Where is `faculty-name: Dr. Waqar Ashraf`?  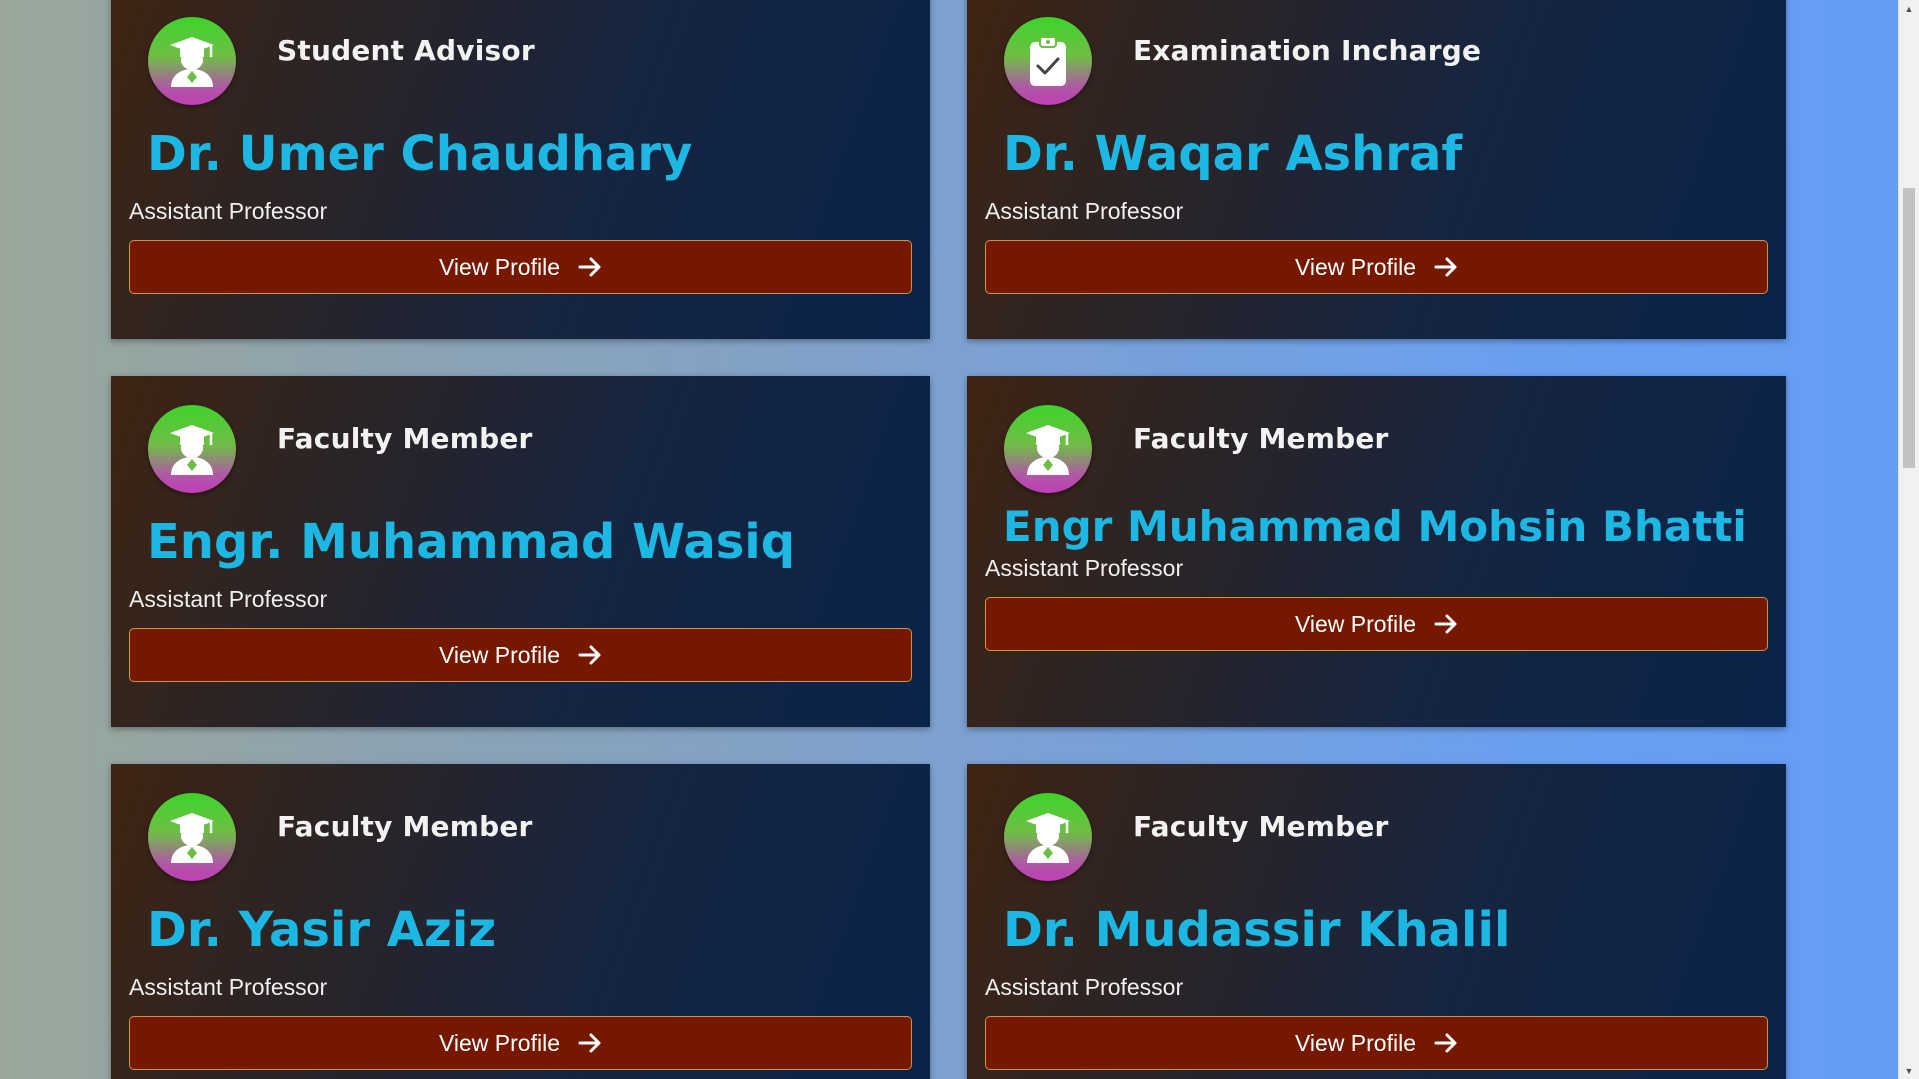
faculty-name: Dr. Waqar Ashraf is located at coordinates (1233, 154).